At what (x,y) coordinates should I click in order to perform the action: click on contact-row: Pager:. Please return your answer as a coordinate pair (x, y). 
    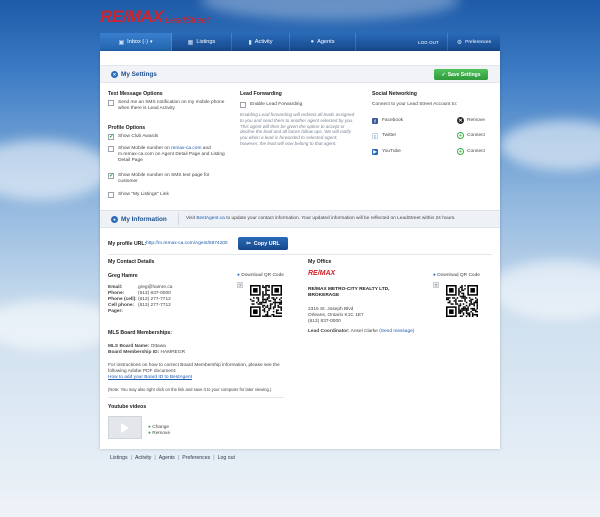
    Looking at the image, I should click on (123, 312).